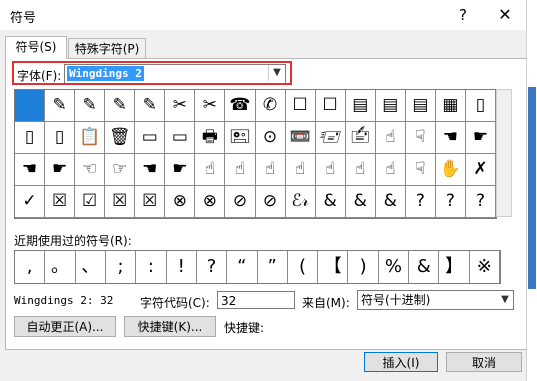  What do you see at coordinates (484, 362) in the screenshot?
I see `cancel-button: 取消` at bounding box center [484, 362].